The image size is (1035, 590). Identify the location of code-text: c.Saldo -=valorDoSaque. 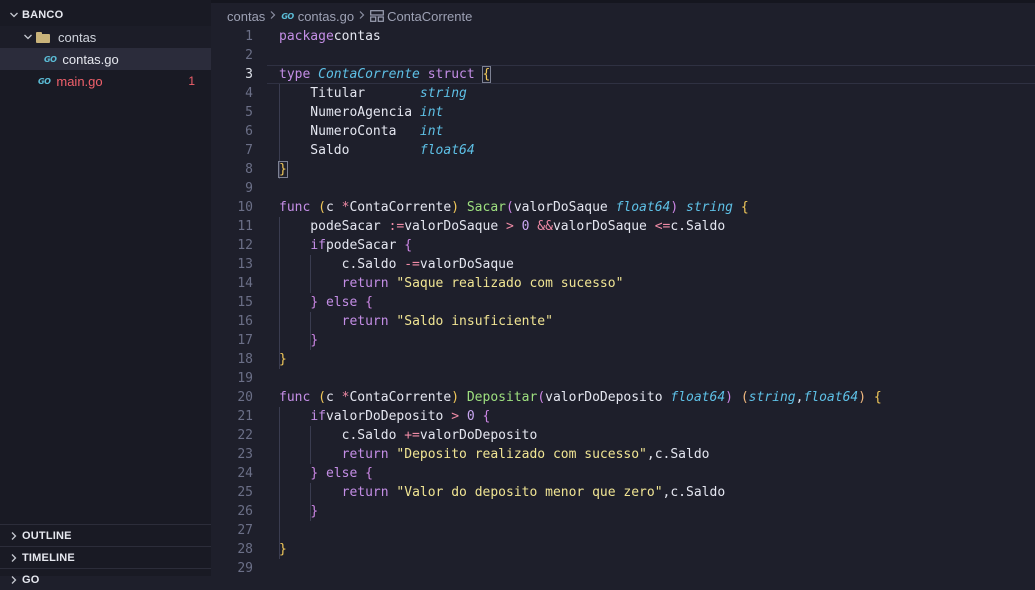
(396, 264).